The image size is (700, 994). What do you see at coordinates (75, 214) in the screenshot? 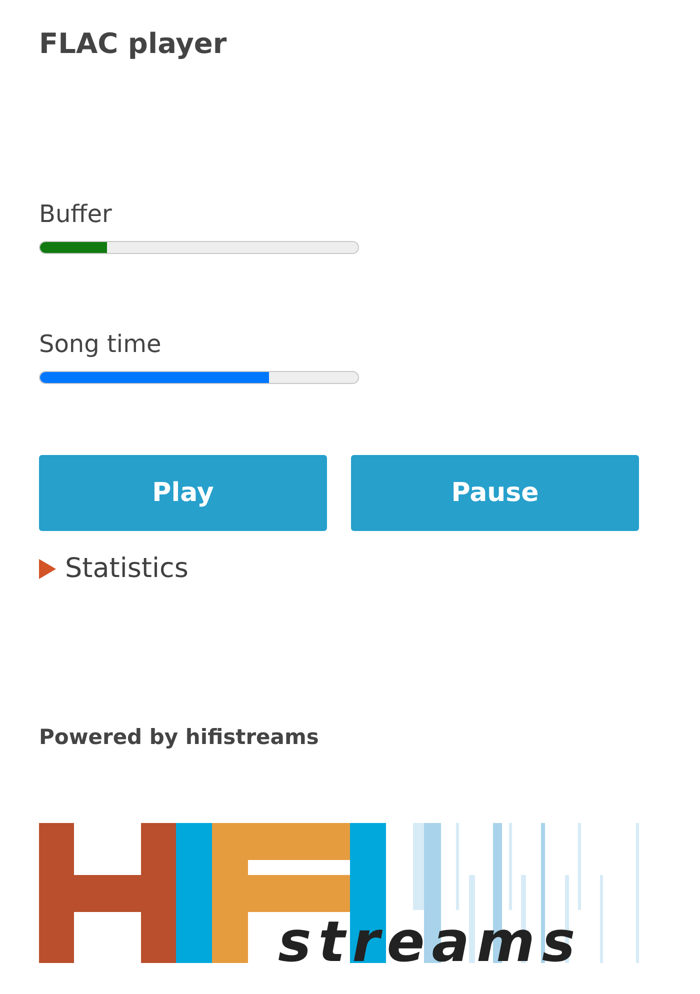
I see `meter-label: Buffer` at bounding box center [75, 214].